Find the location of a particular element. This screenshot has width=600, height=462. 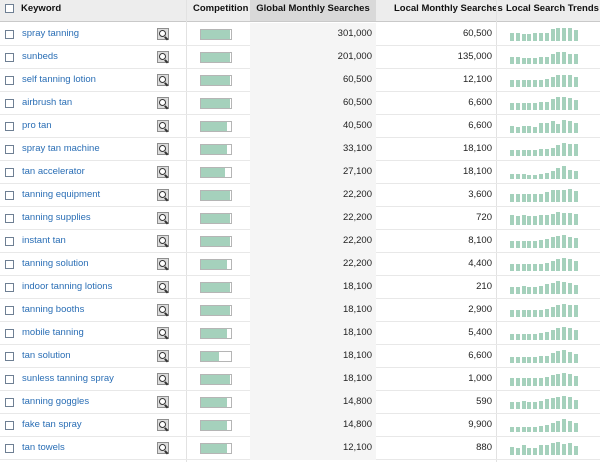

header-local-search-trends: Local Search Trends is located at coordinates (552, 10).